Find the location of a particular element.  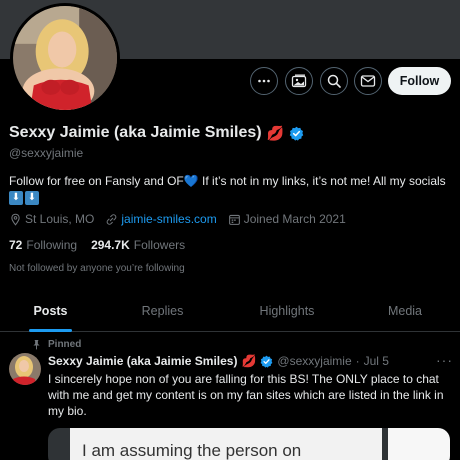

search-icon is located at coordinates (334, 81).